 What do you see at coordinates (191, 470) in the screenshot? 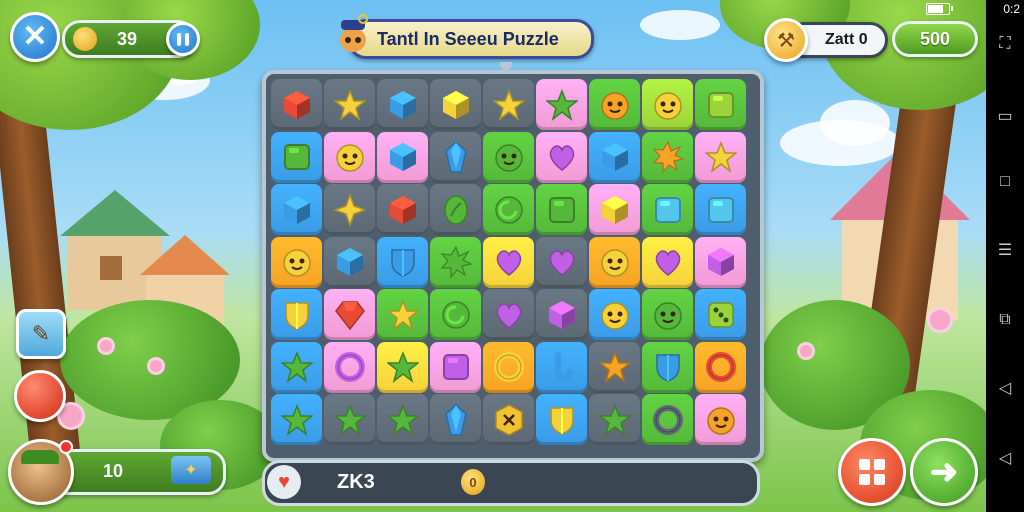
I see `card-booster-icon: ✦` at bounding box center [191, 470].